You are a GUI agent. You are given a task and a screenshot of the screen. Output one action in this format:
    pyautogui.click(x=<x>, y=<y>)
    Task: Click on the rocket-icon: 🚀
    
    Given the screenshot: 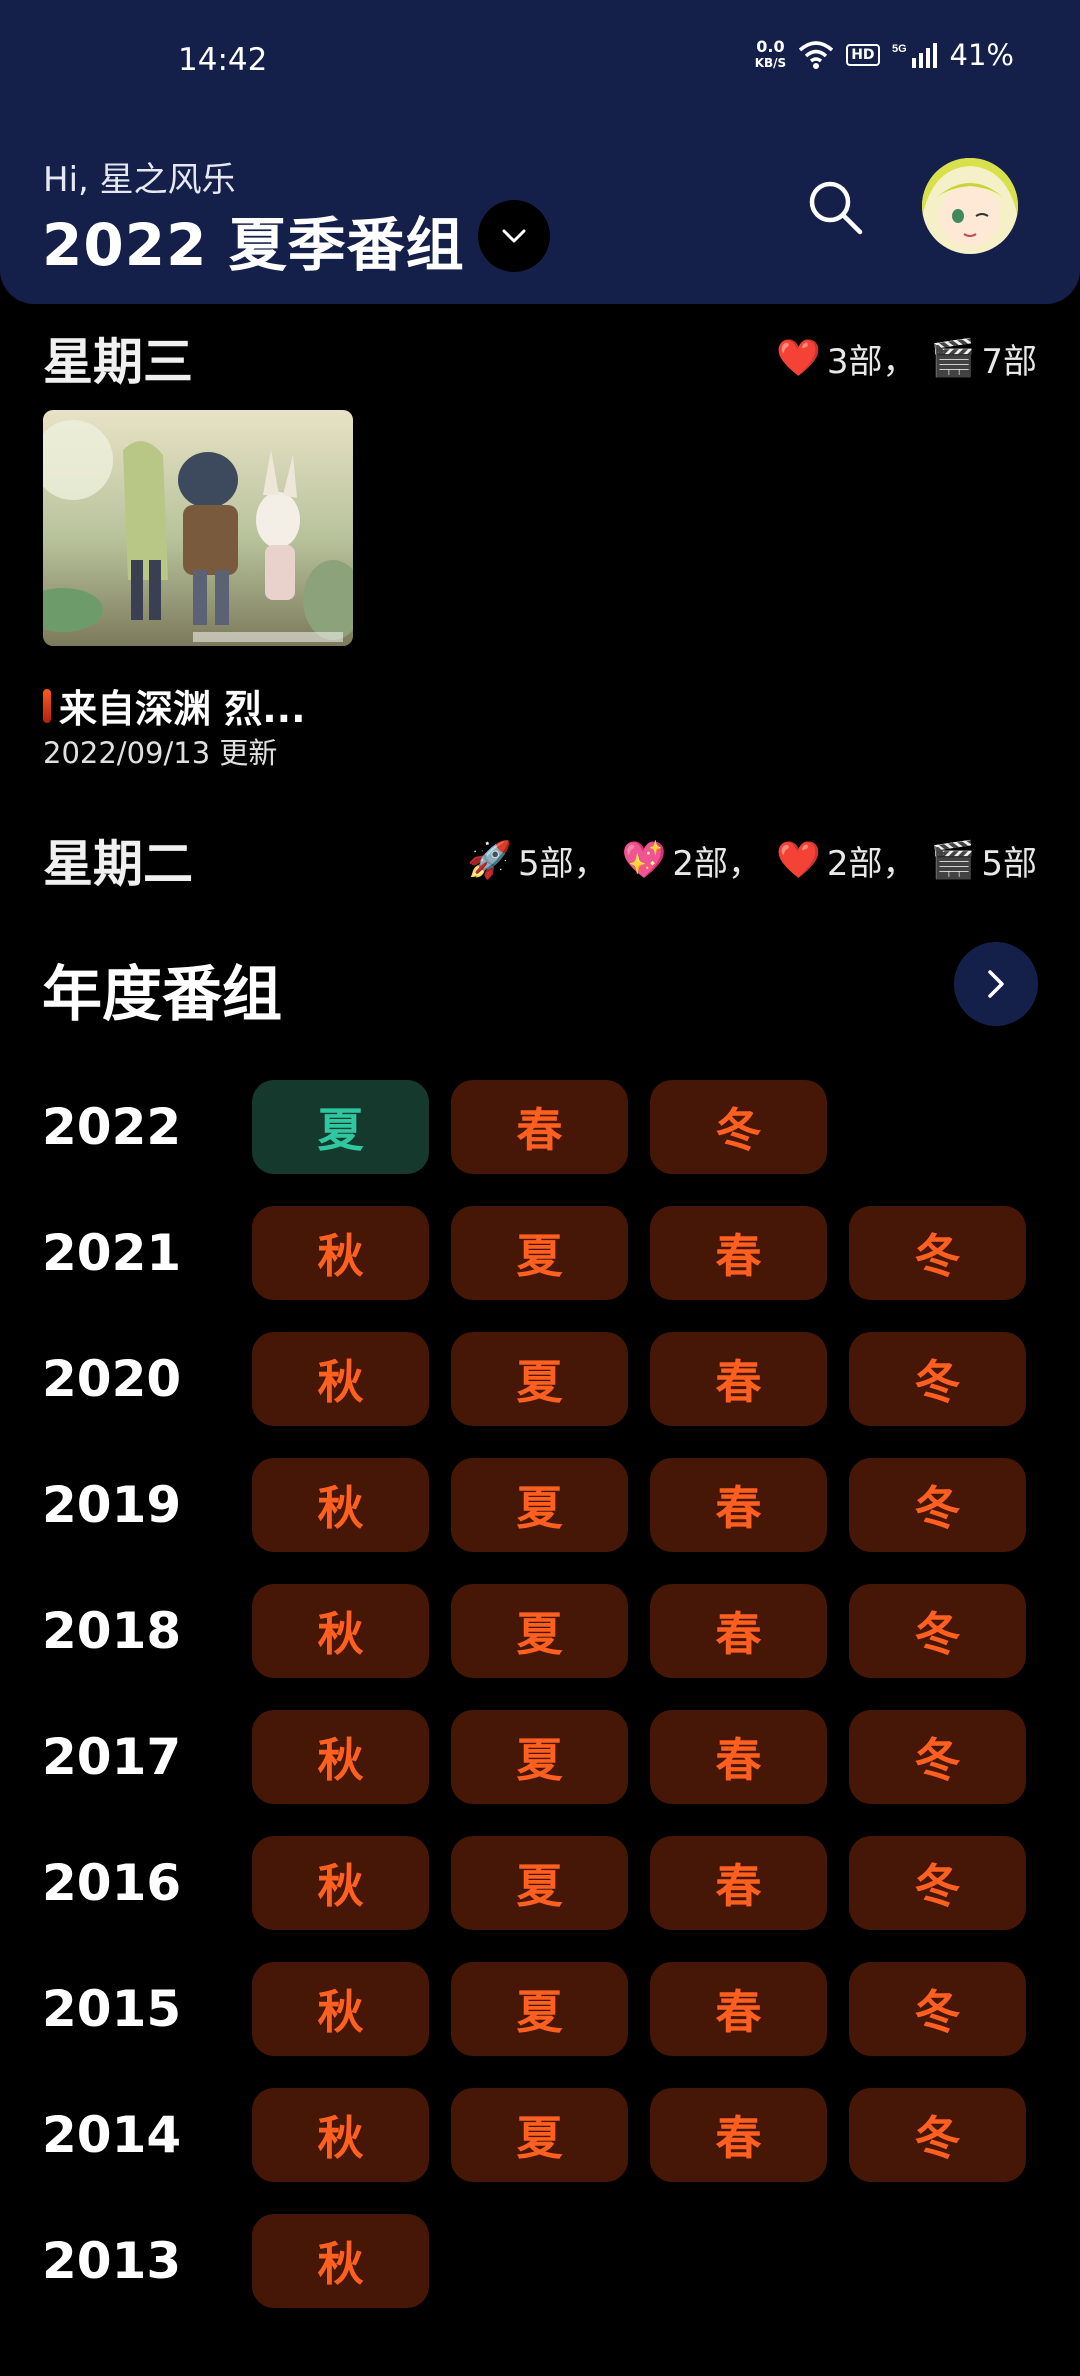 What is the action you would take?
    pyautogui.click(x=489, y=860)
    